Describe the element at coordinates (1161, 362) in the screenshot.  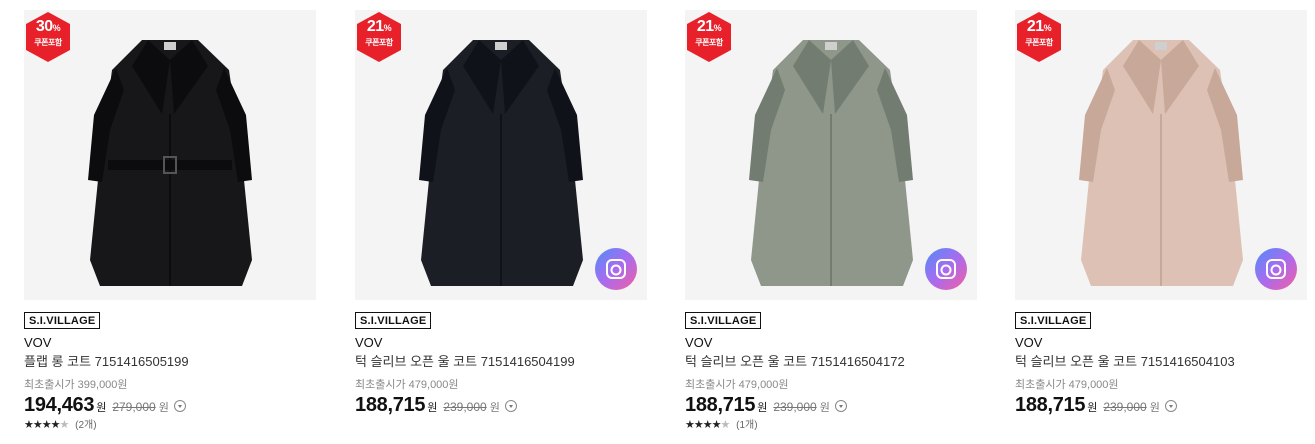
I see `product-name: 턱 슬리브 오픈 울 코트 7151416504103` at that location.